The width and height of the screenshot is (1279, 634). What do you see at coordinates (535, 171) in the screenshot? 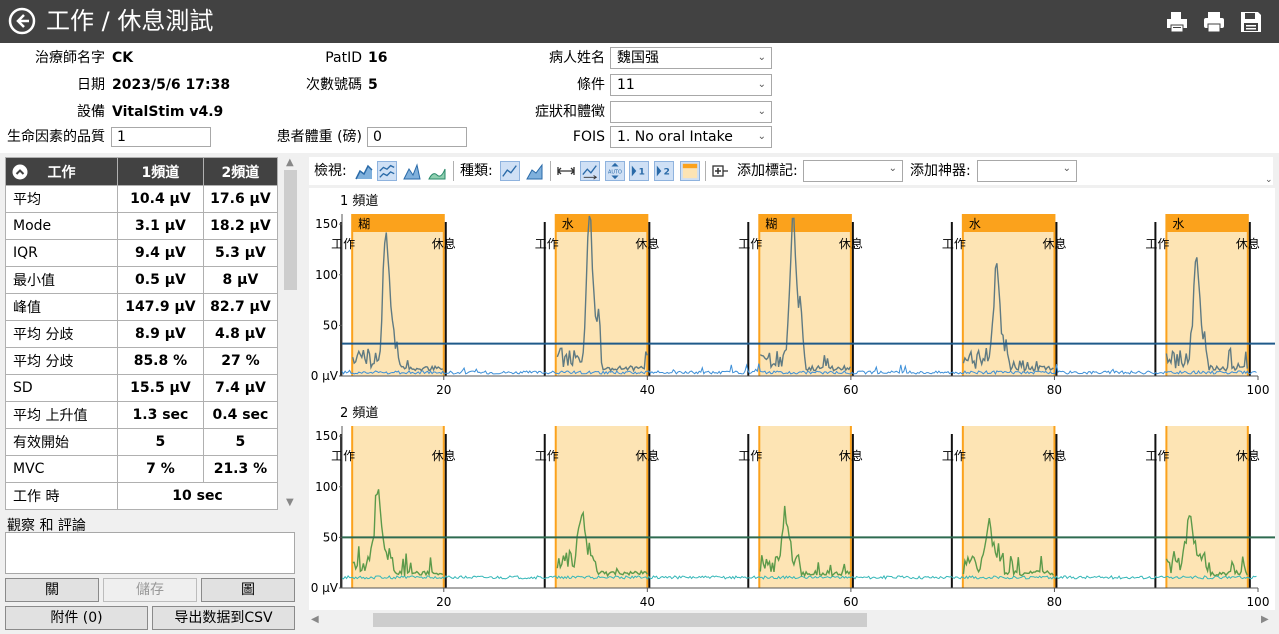
I see `type-area-icon` at bounding box center [535, 171].